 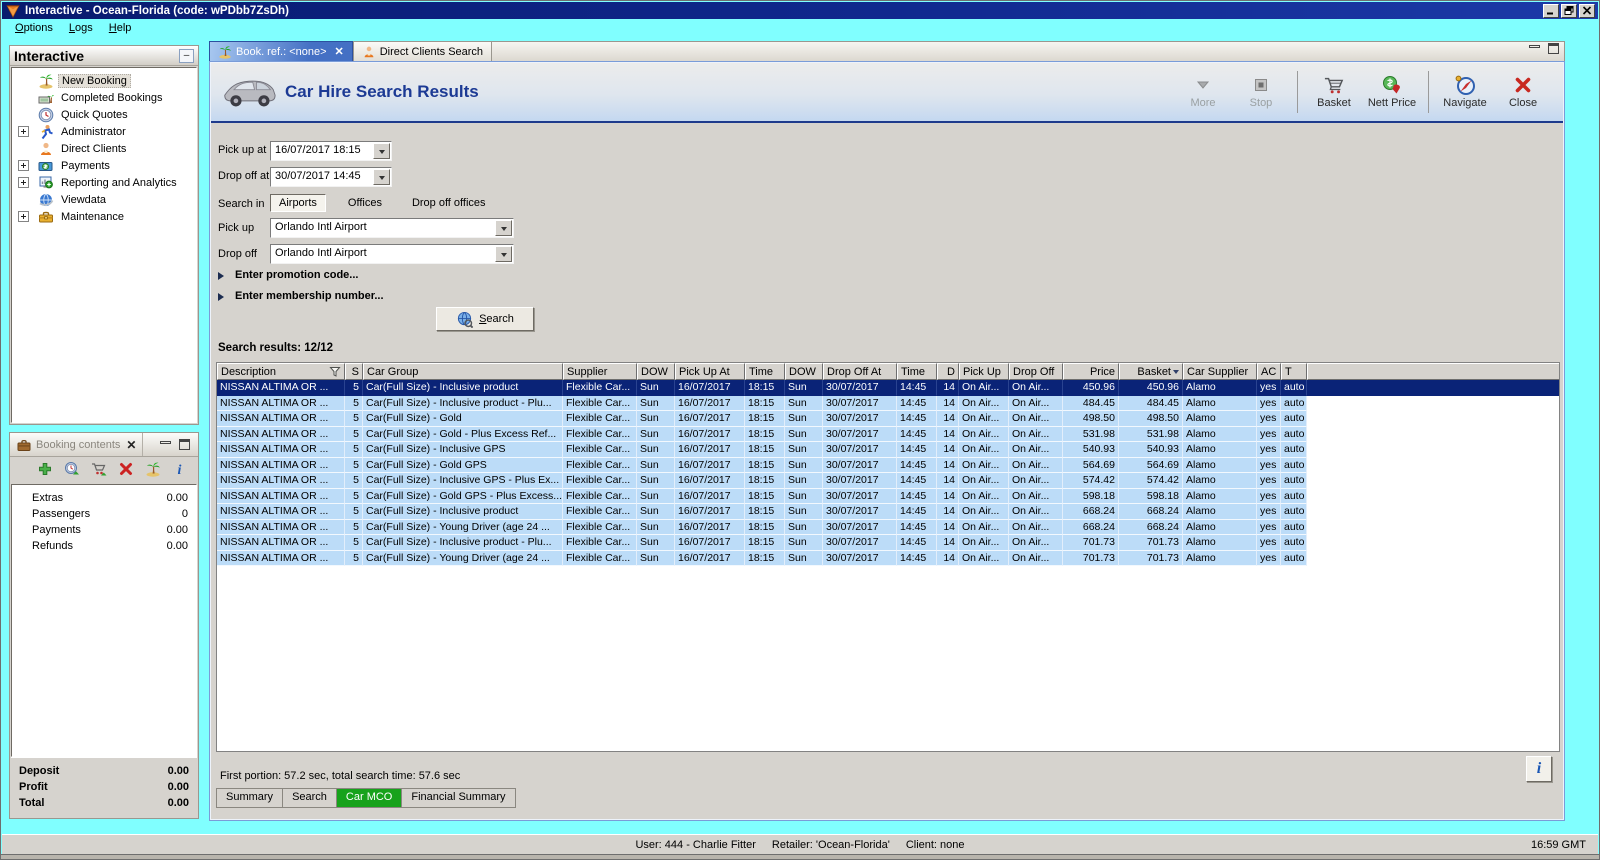 What do you see at coordinates (422, 51) in the screenshot?
I see `tab-direct-clients-search: Direct Clients Search` at bounding box center [422, 51].